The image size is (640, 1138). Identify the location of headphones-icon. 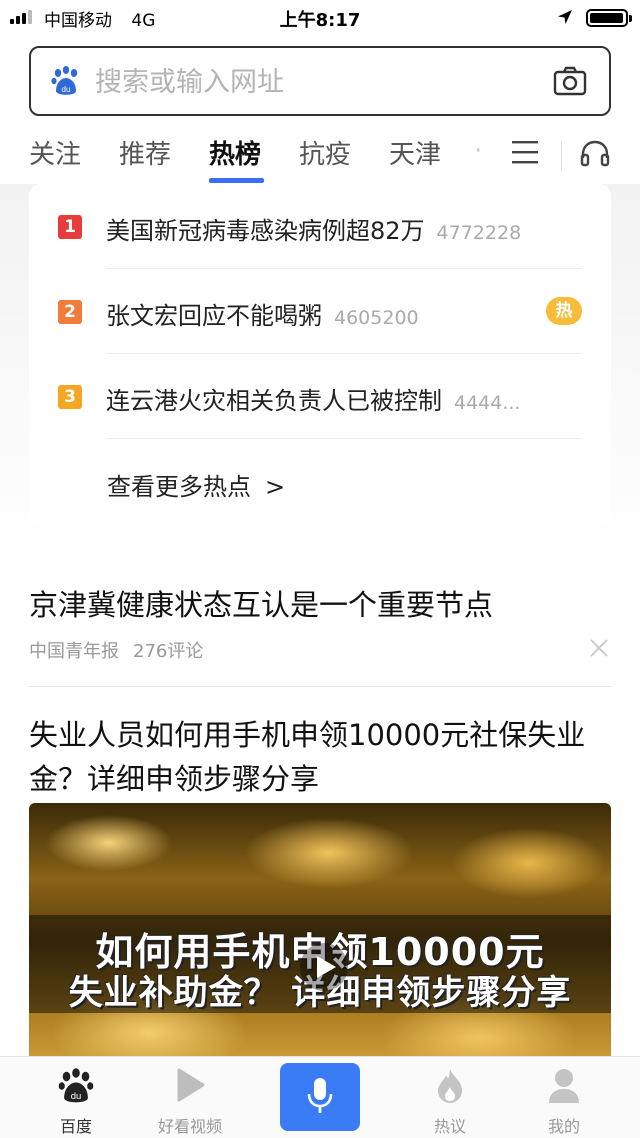
(595, 153).